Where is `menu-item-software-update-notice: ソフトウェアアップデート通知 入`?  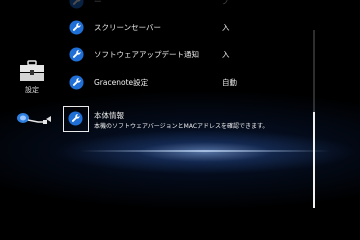
menu-item-software-update-notice: ソフトウェアアップデート通知 入 is located at coordinates (182, 55).